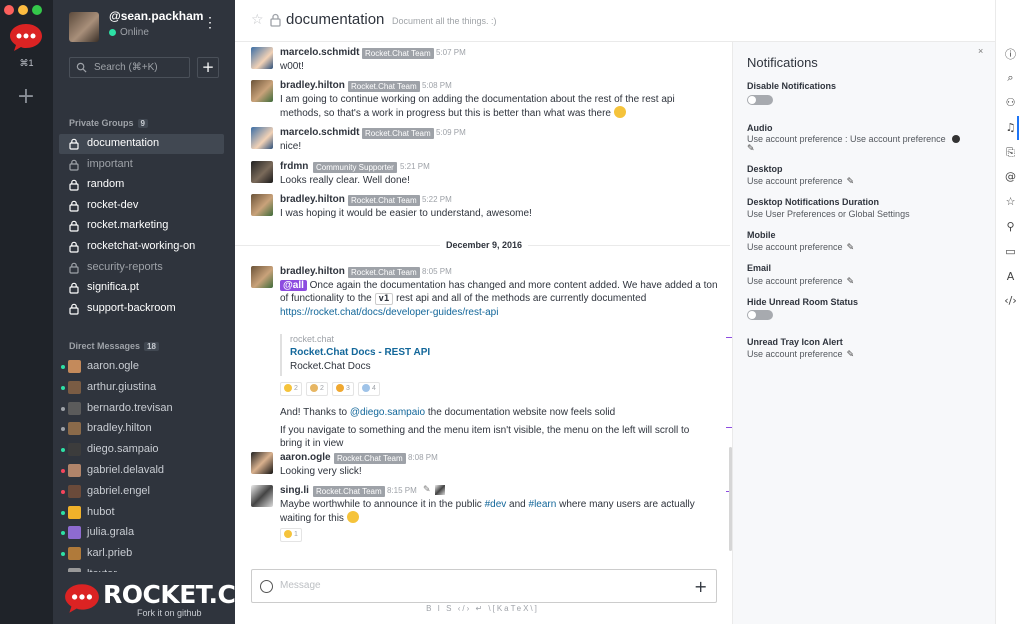 This screenshot has height=624, width=1024. I want to click on formatting-toolbar: B I S ‹/› ↵ \[KaTeX\], so click(482, 608).